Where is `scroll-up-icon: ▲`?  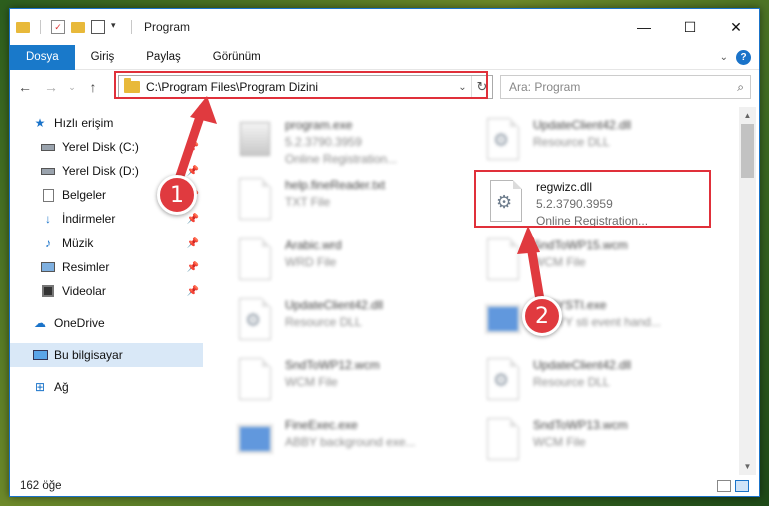
scroll-up-icon: ▲ is located at coordinates (747, 115).